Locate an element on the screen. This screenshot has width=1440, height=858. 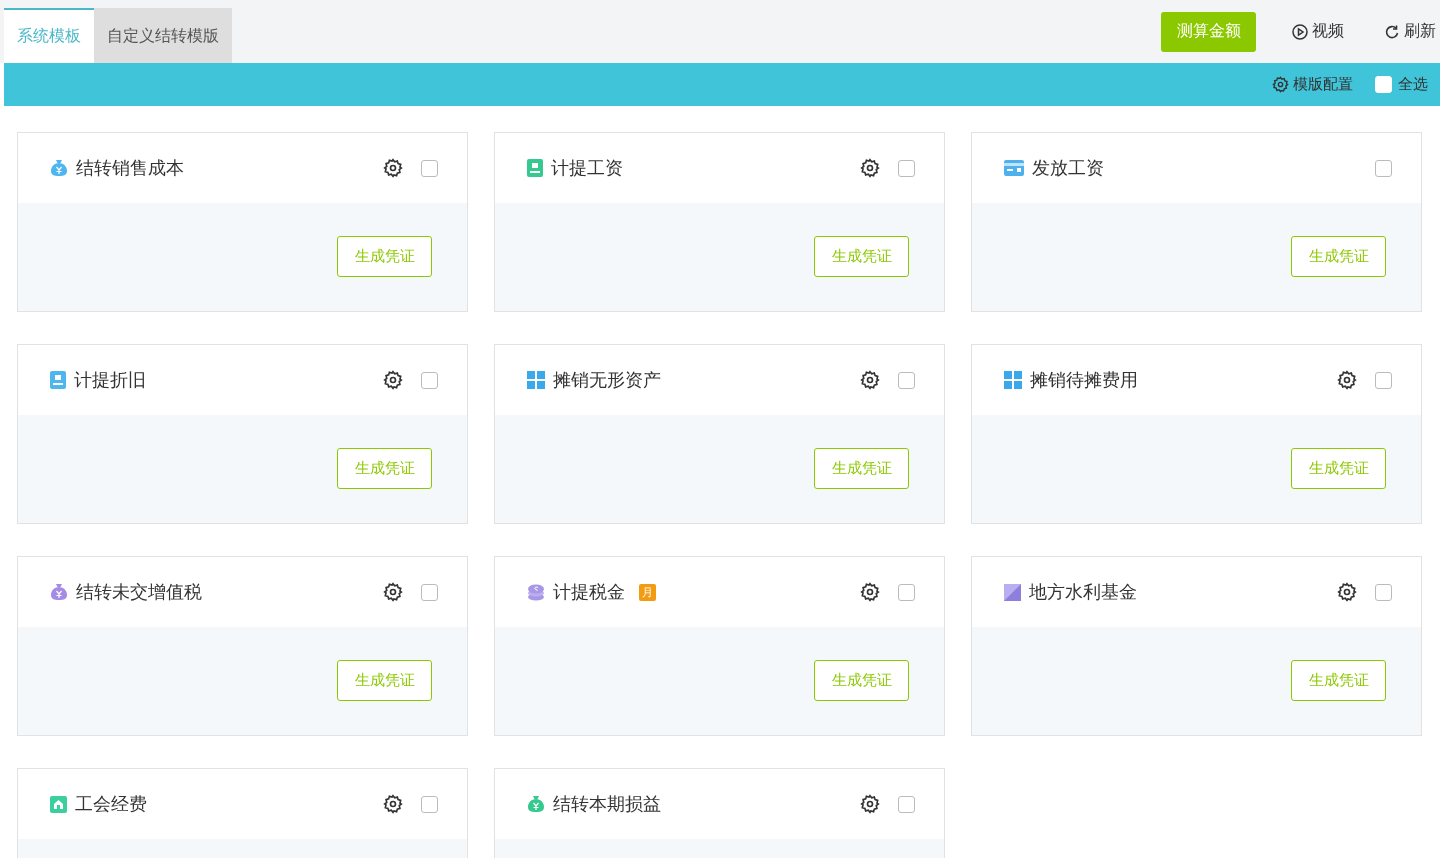
select-all-checkbox is located at coordinates (1383, 84).